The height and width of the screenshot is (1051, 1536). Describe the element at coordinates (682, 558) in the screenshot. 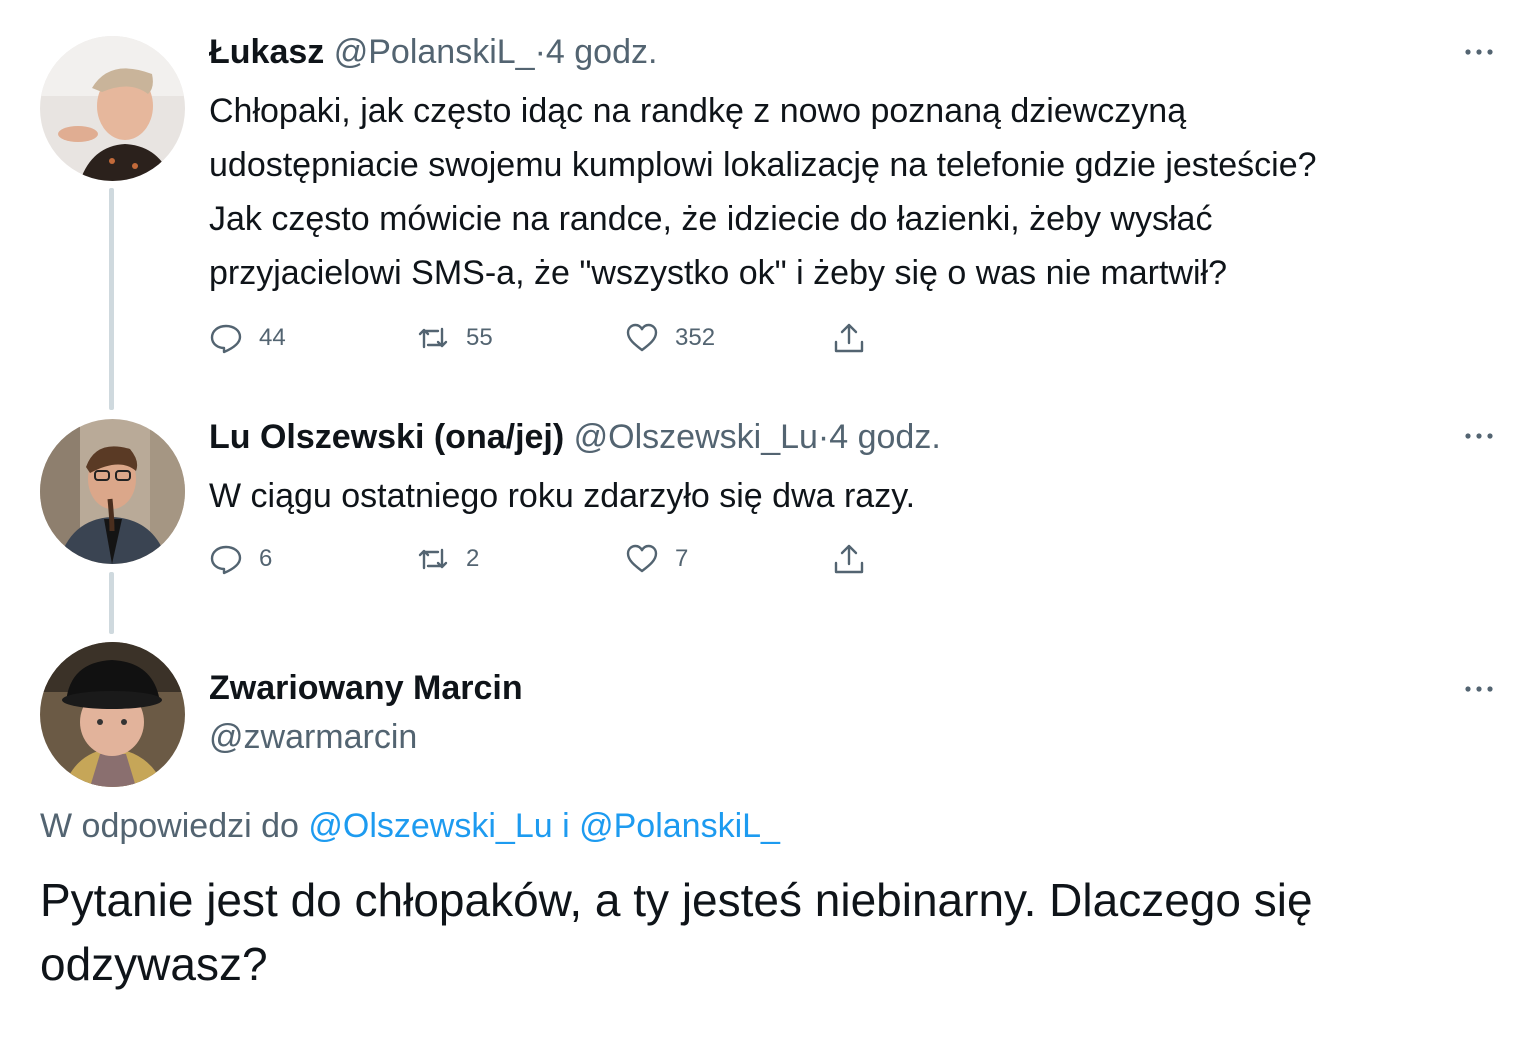

I see `like-count: 7` at that location.